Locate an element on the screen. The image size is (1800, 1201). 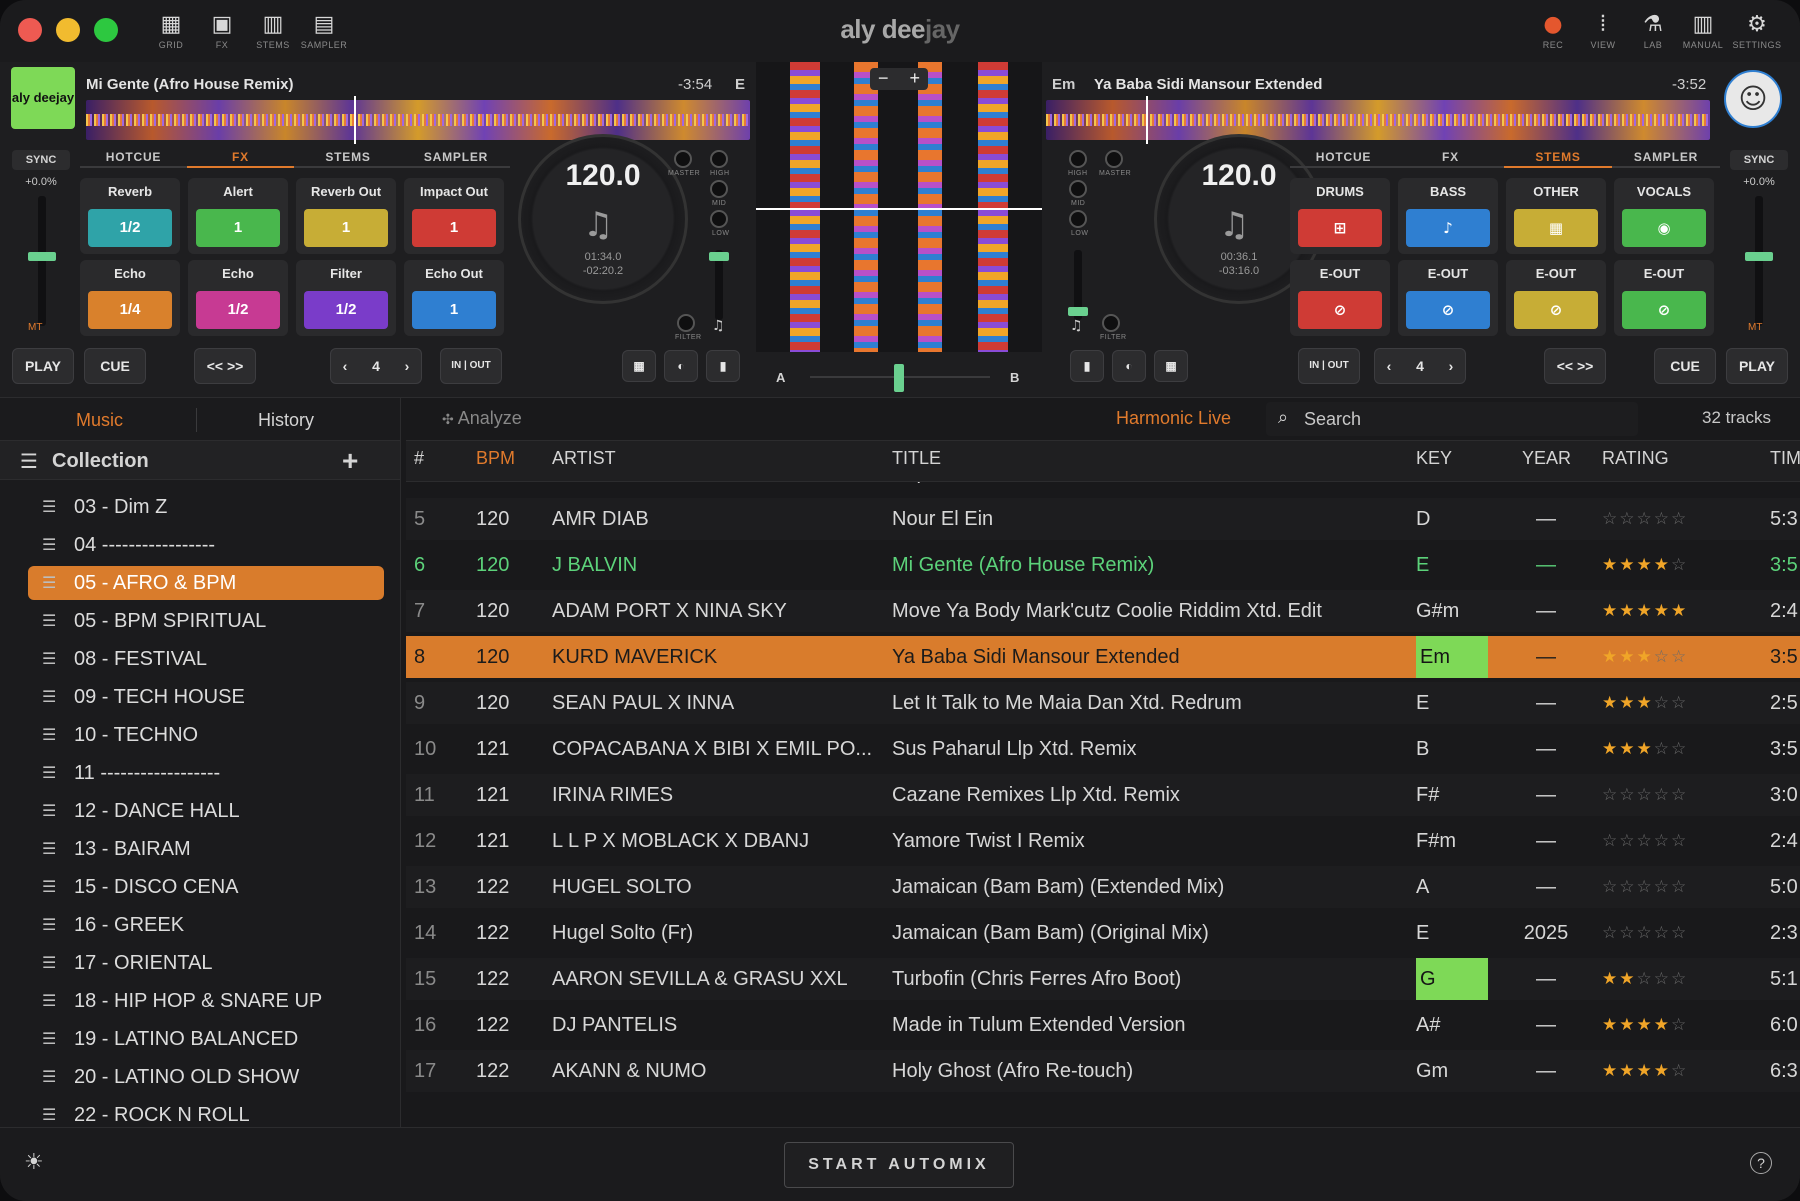
theme-toggle-icon: ☀ is located at coordinates (34, 1162).